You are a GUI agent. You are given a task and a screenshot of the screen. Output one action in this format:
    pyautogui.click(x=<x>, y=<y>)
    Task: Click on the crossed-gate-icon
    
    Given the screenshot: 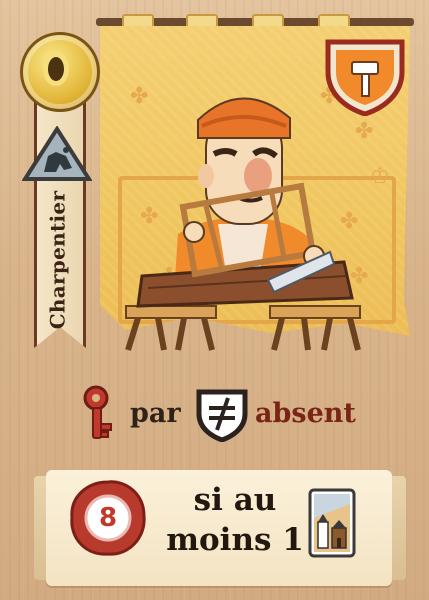 What is the action you would take?
    pyautogui.click(x=222, y=415)
    